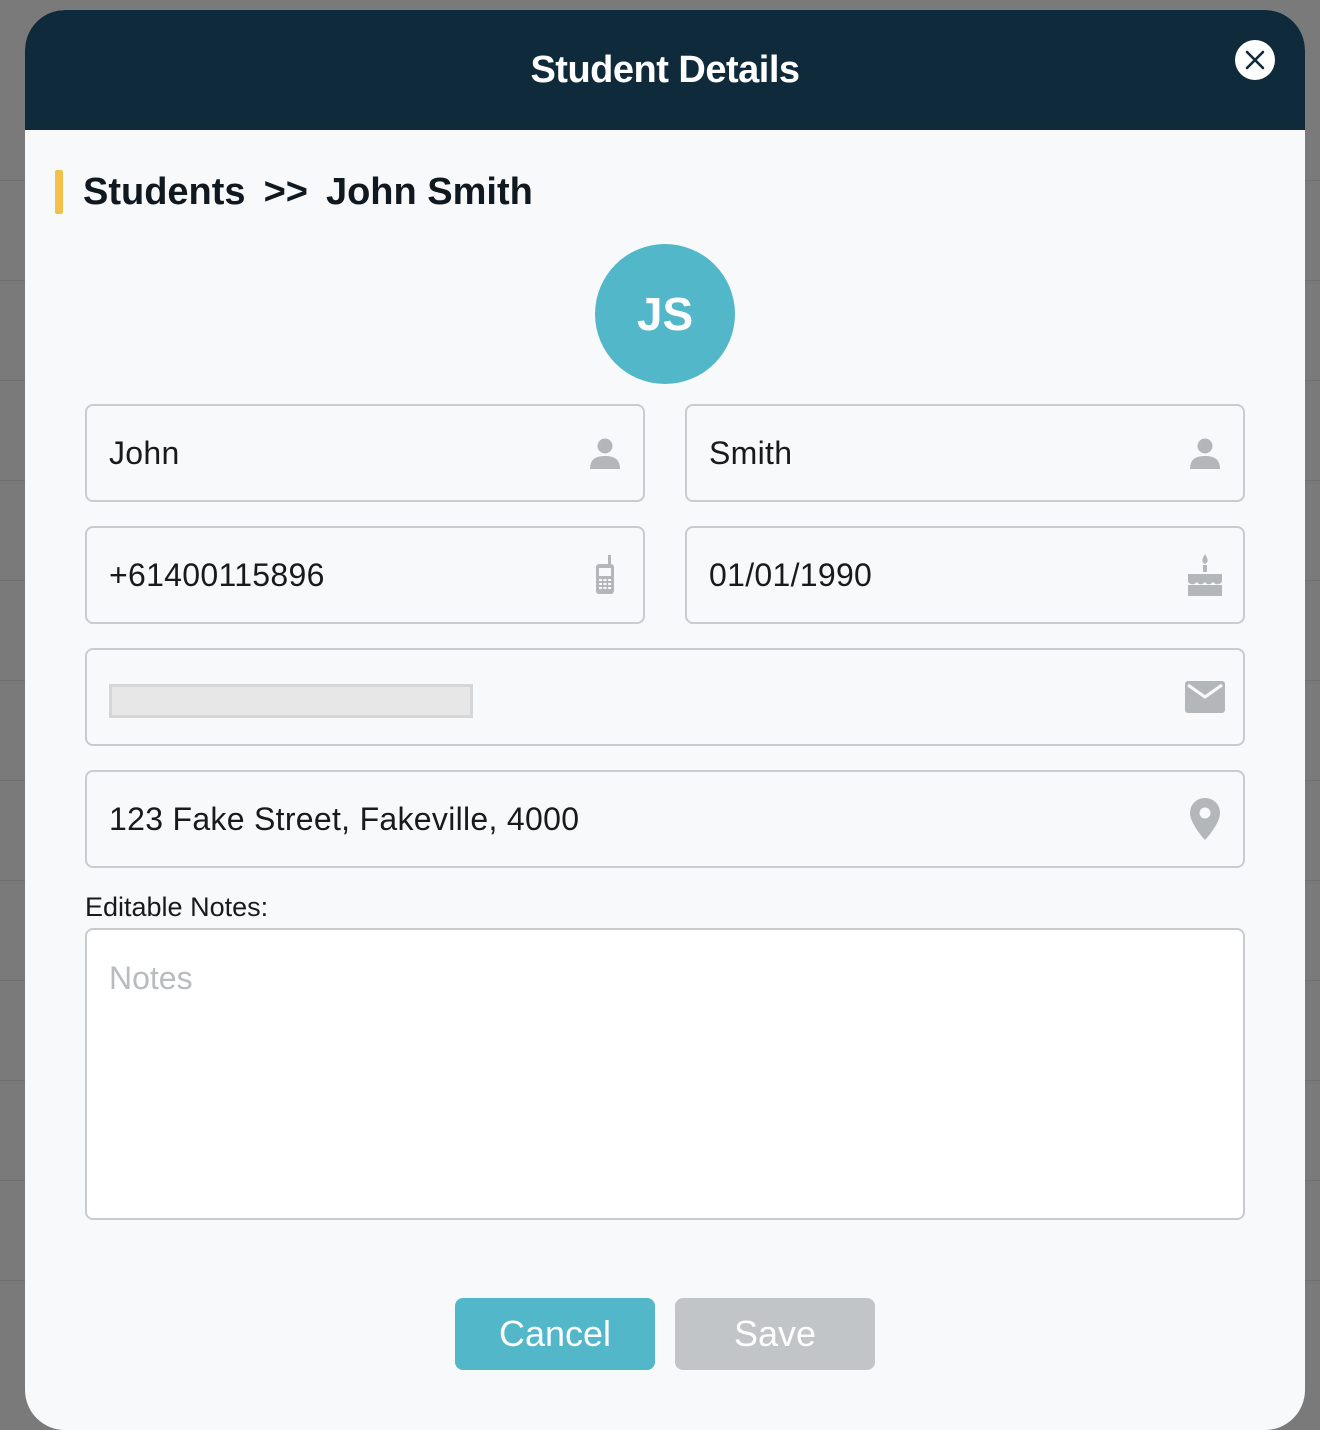 The width and height of the screenshot is (1320, 1430). I want to click on cancel-button: Cancel, so click(555, 1334).